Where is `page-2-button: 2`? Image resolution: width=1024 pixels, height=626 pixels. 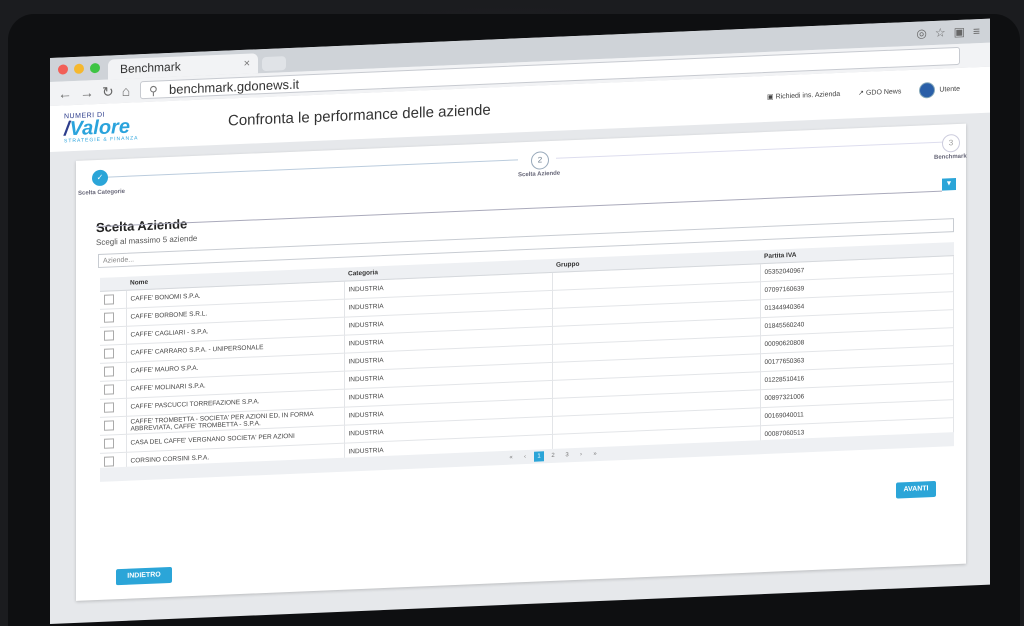
page-2-button: 2 is located at coordinates (553, 456).